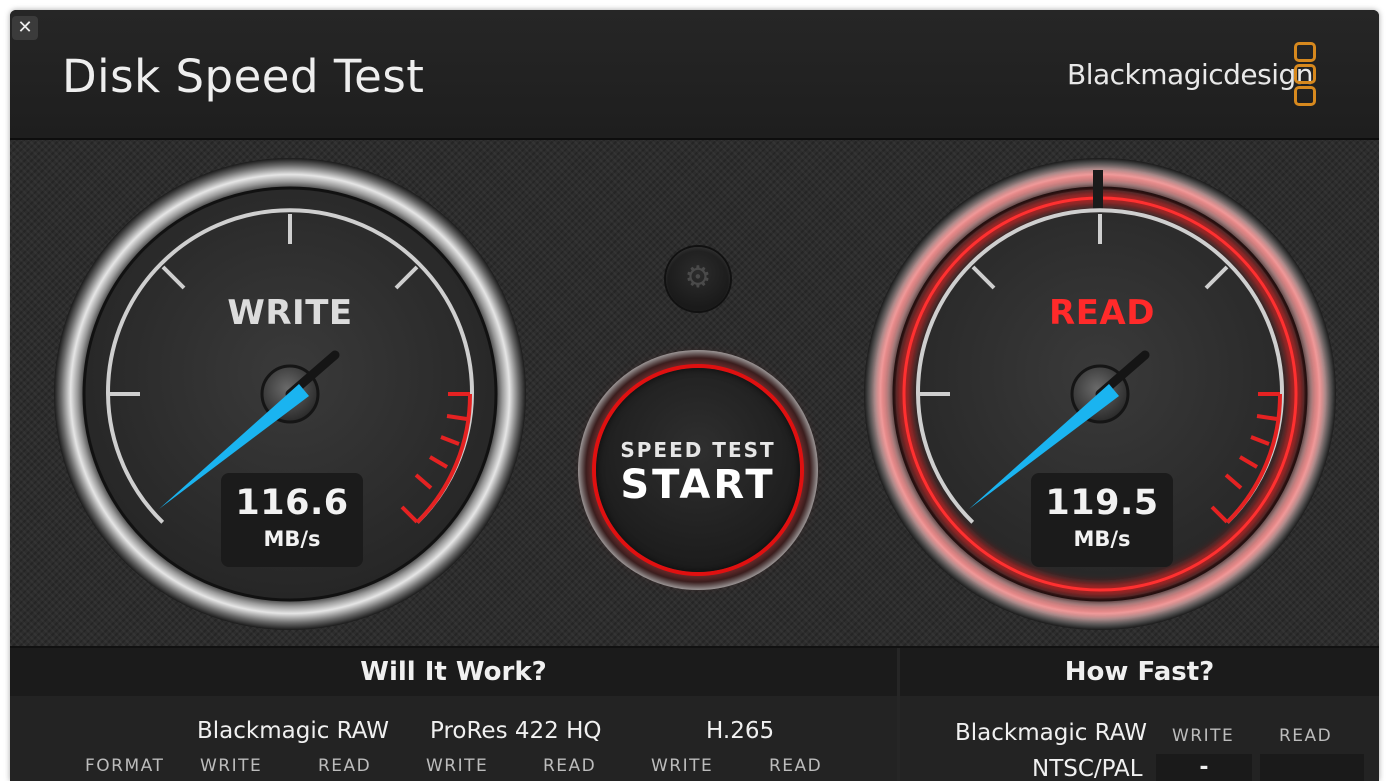 The width and height of the screenshot is (1392, 781). Describe the element at coordinates (1306, 736) in the screenshot. I see `how-fast-read-col: READ` at that location.